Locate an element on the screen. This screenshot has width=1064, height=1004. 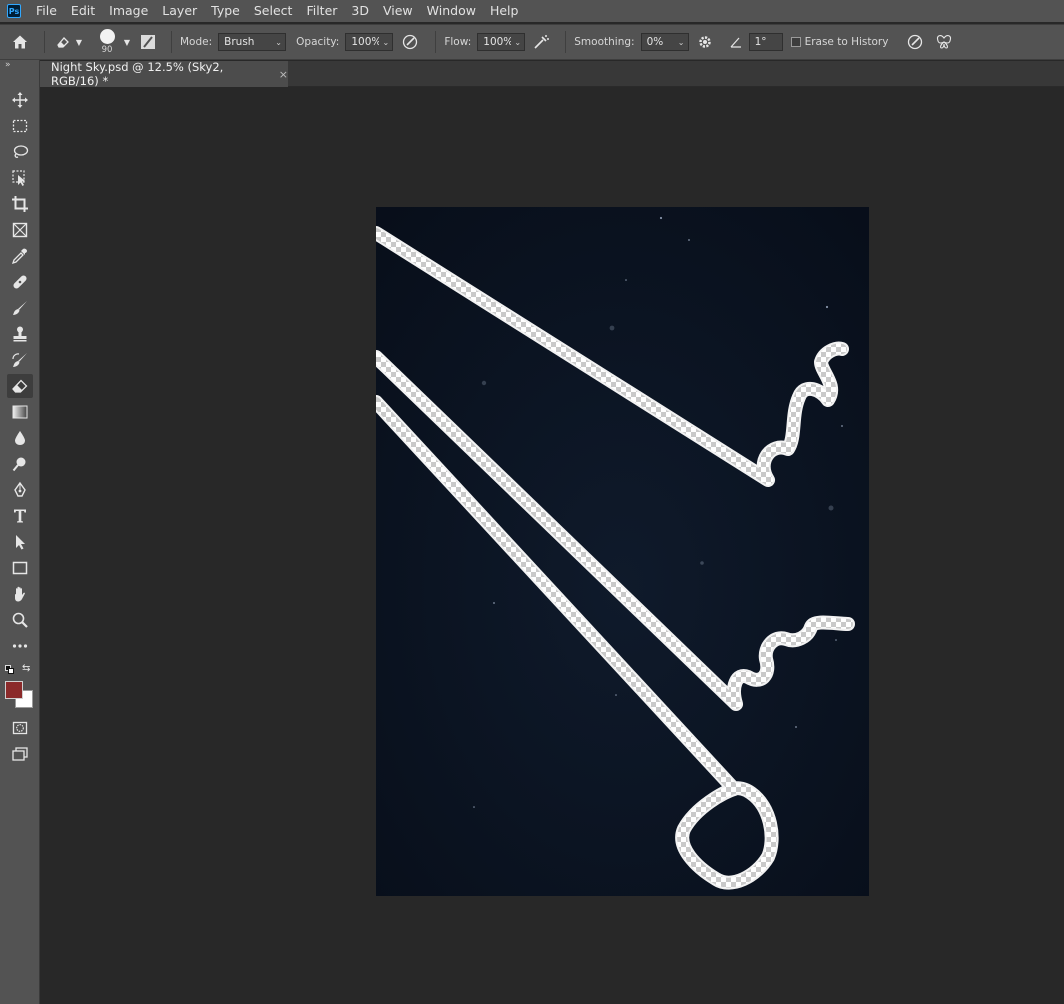
smoothing-value: 0% is located at coordinates (655, 42).